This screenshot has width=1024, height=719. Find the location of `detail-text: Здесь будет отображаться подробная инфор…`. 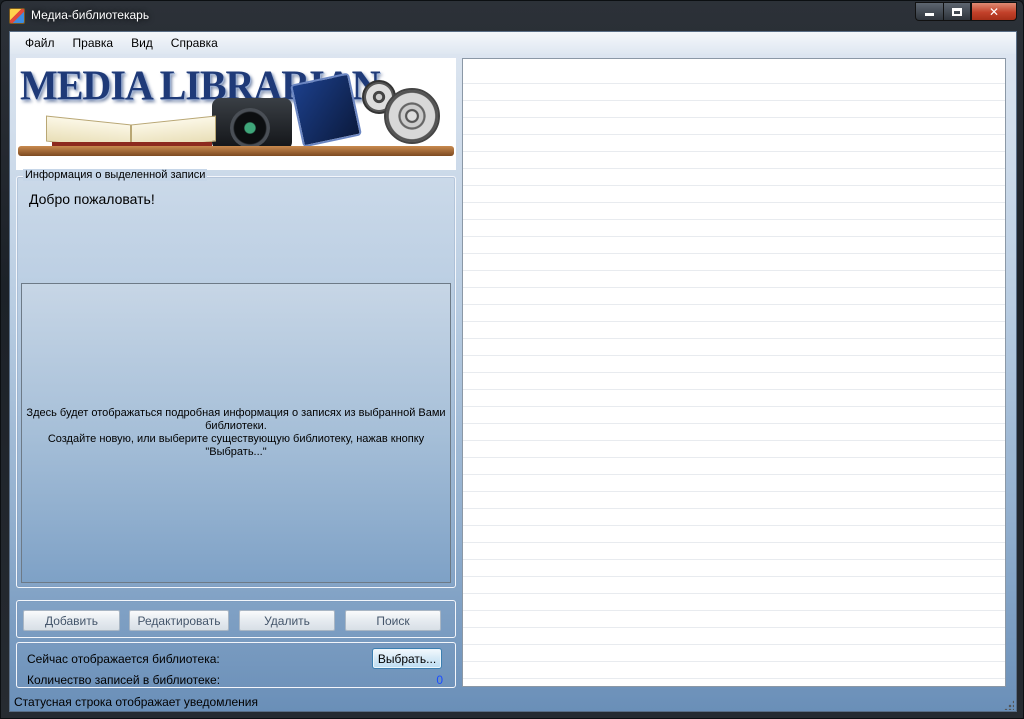

detail-text: Здесь будет отображаться подробная инфор… is located at coordinates (236, 433).